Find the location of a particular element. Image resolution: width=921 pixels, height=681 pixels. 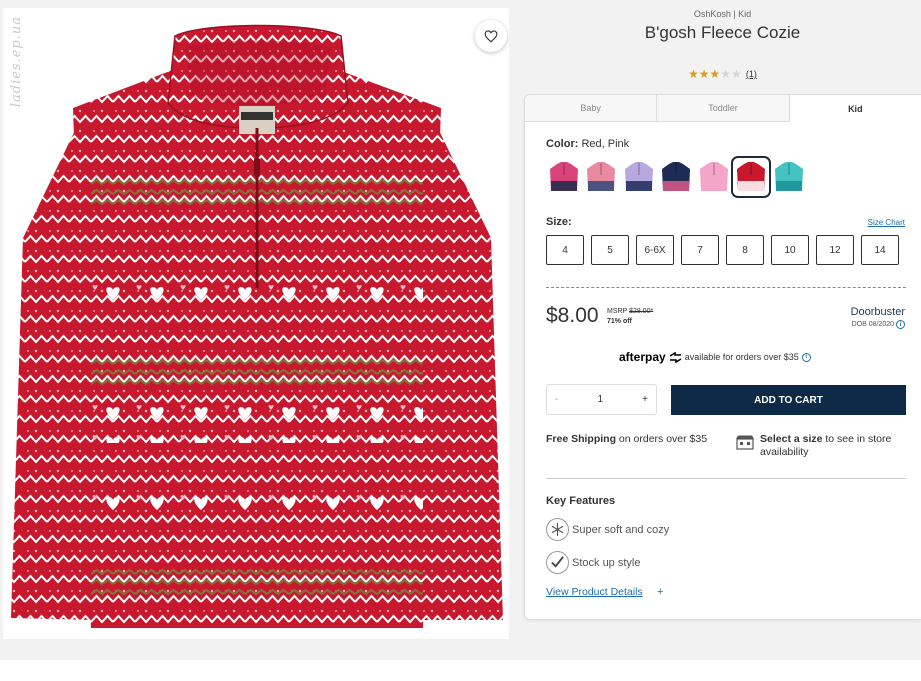

color-swatch-lavender-navy is located at coordinates (639, 177).